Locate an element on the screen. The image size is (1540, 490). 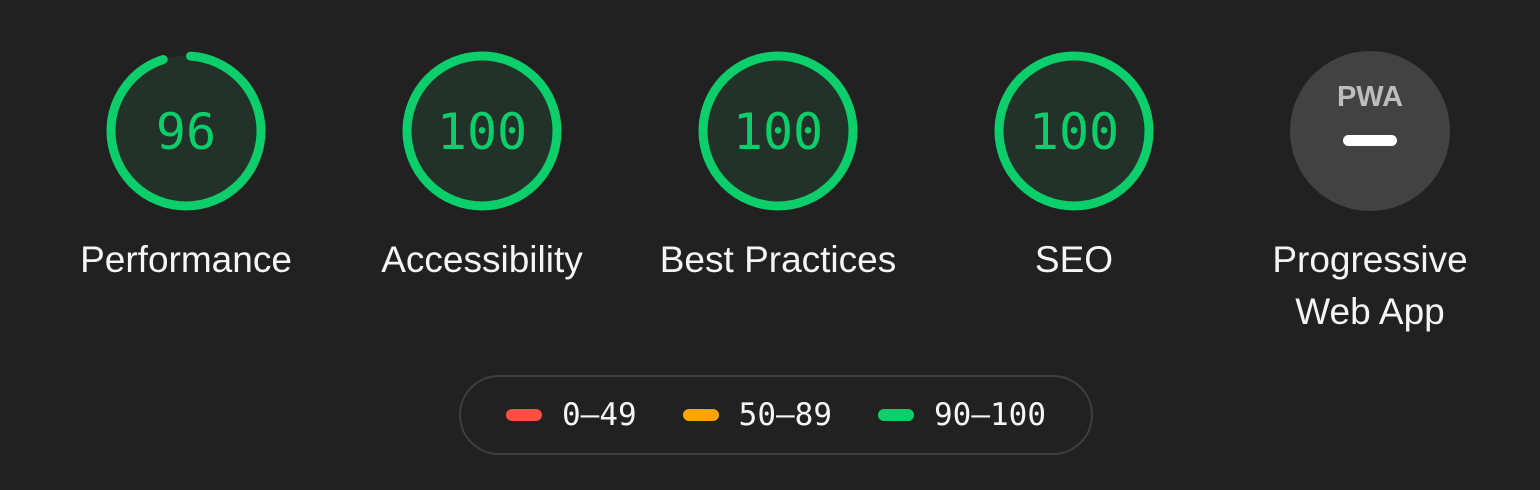
gauge-label: Accessibility is located at coordinates (482, 259).